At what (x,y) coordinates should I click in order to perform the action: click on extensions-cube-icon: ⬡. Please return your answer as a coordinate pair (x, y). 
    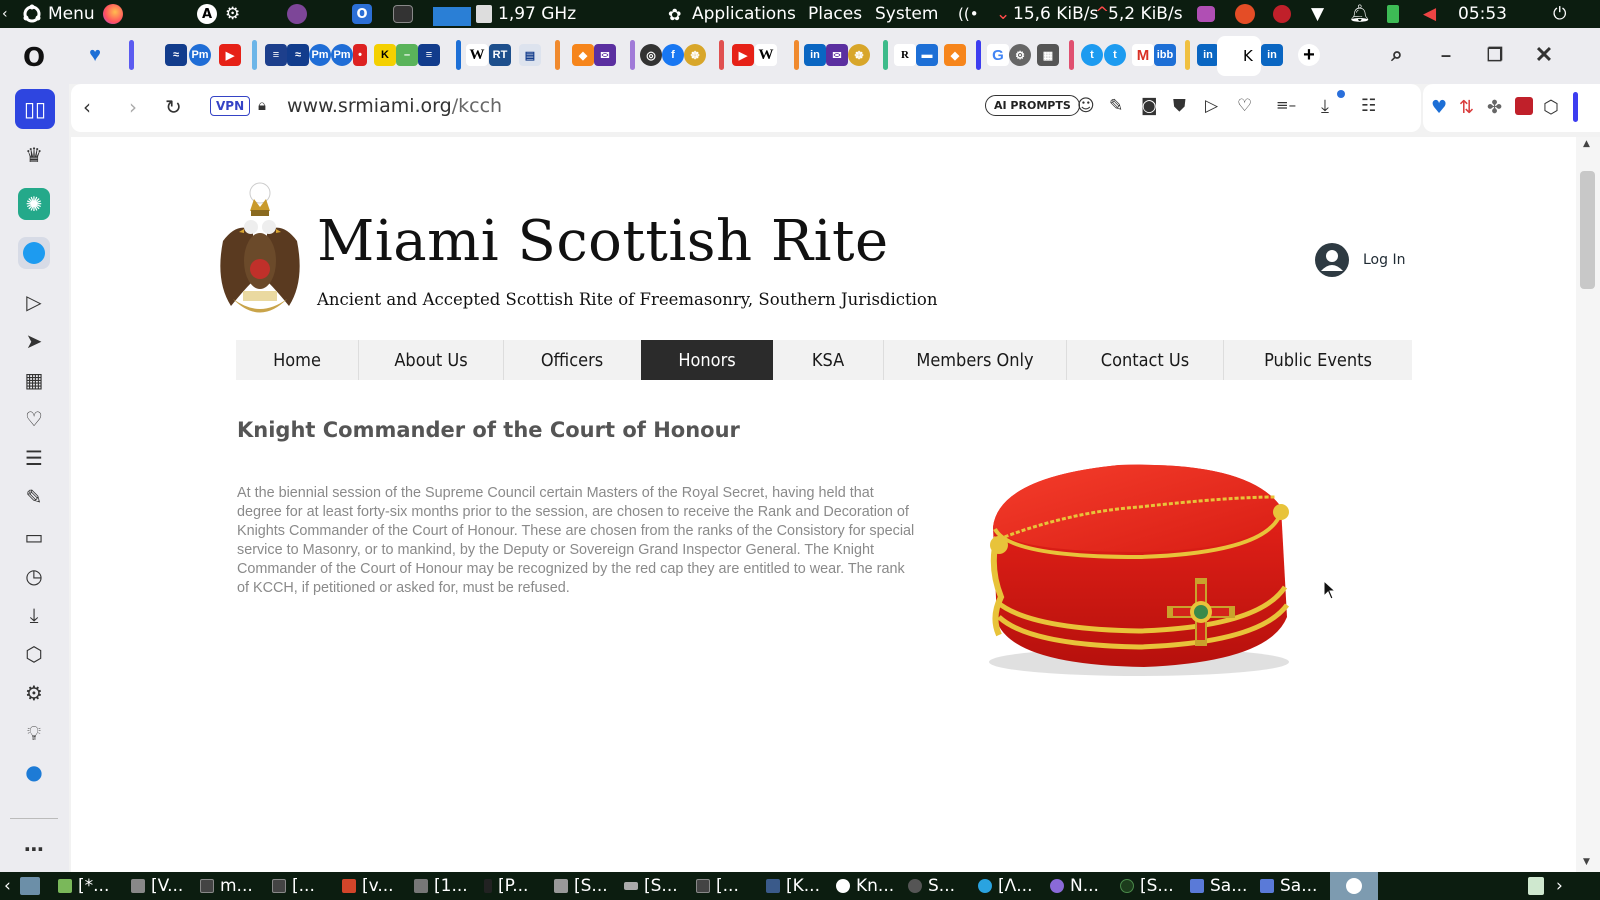
    Looking at the image, I should click on (34, 654).